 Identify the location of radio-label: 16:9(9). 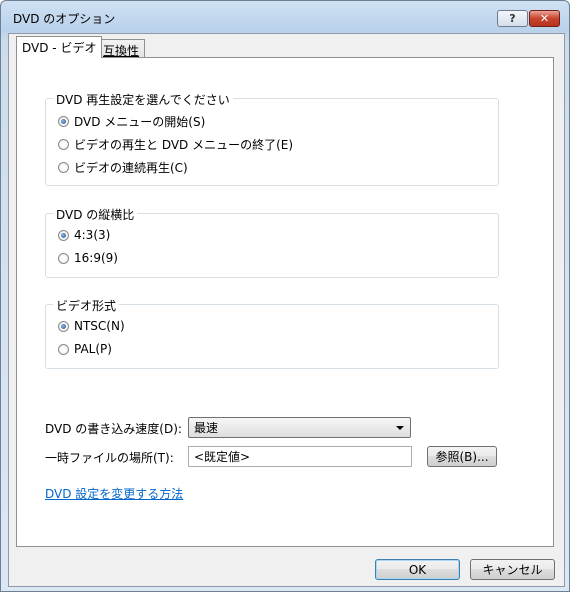
(96, 258).